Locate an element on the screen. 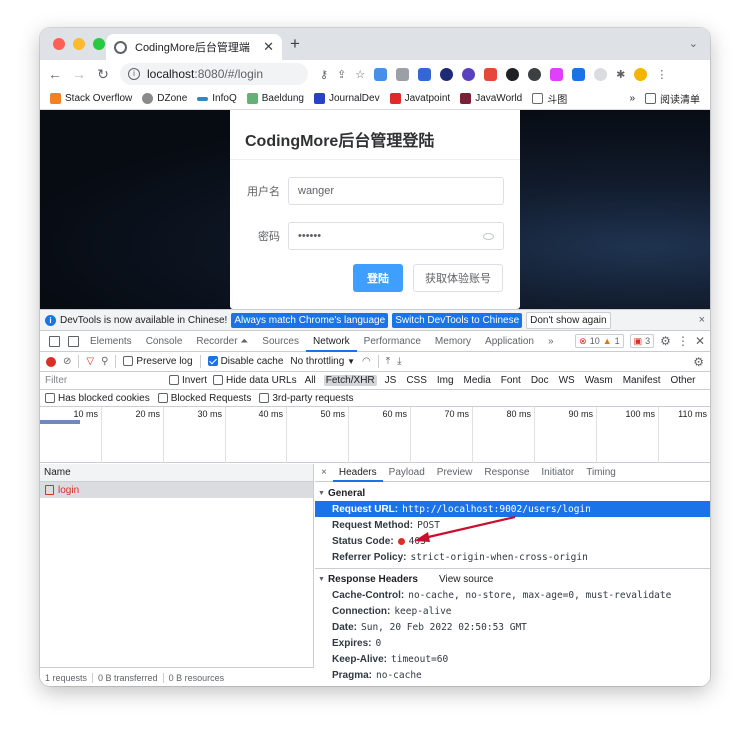  throttling-select: No throttling ▼ is located at coordinates (322, 361).